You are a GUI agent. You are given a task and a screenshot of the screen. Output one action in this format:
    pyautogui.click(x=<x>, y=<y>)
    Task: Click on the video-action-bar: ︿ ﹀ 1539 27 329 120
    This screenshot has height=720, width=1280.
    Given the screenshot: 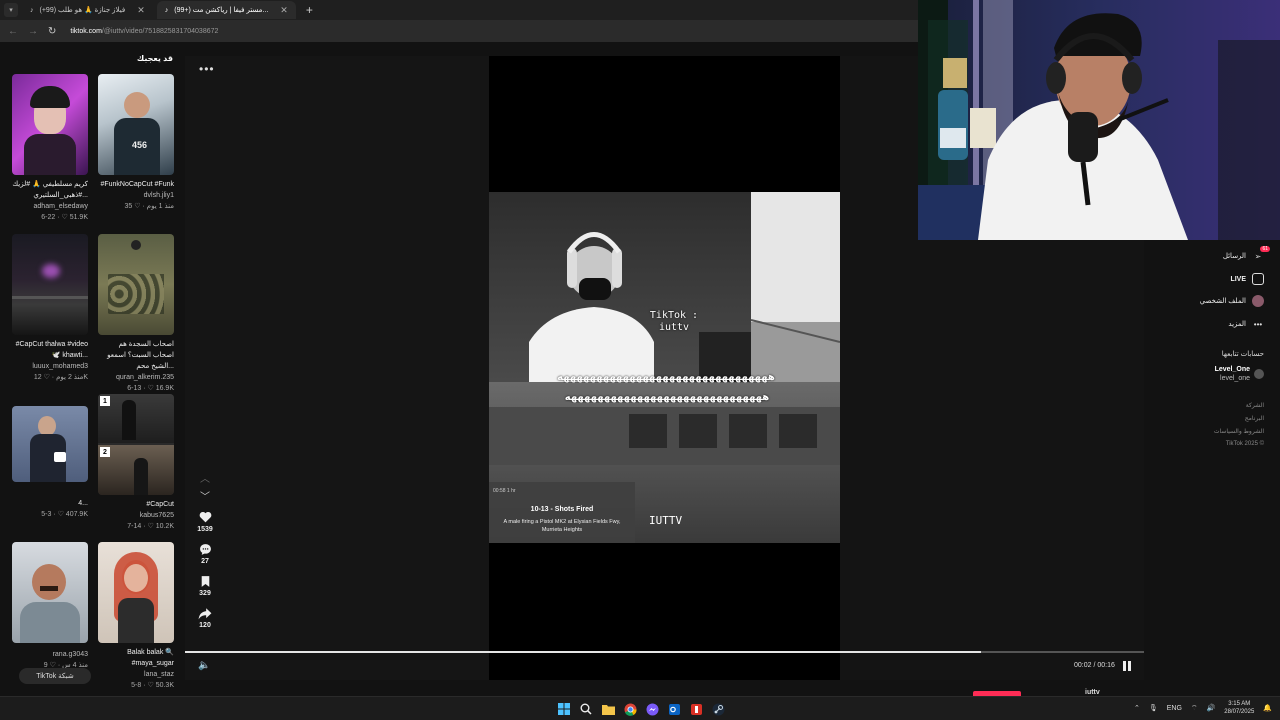 What is the action you would take?
    pyautogui.click(x=205, y=552)
    